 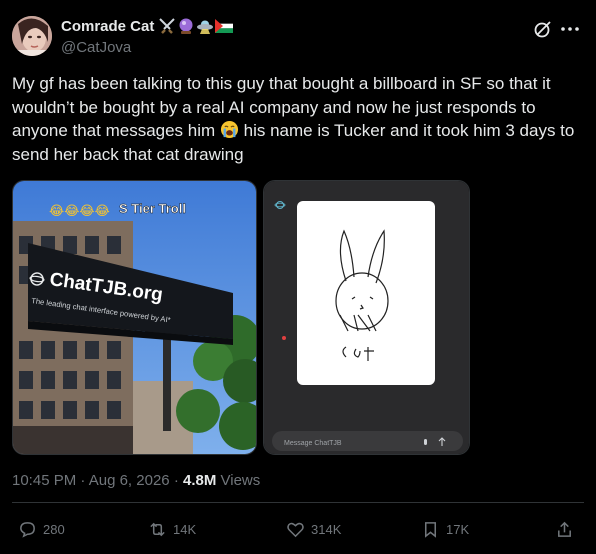 I want to click on views-count: 4.8M, so click(x=199, y=480).